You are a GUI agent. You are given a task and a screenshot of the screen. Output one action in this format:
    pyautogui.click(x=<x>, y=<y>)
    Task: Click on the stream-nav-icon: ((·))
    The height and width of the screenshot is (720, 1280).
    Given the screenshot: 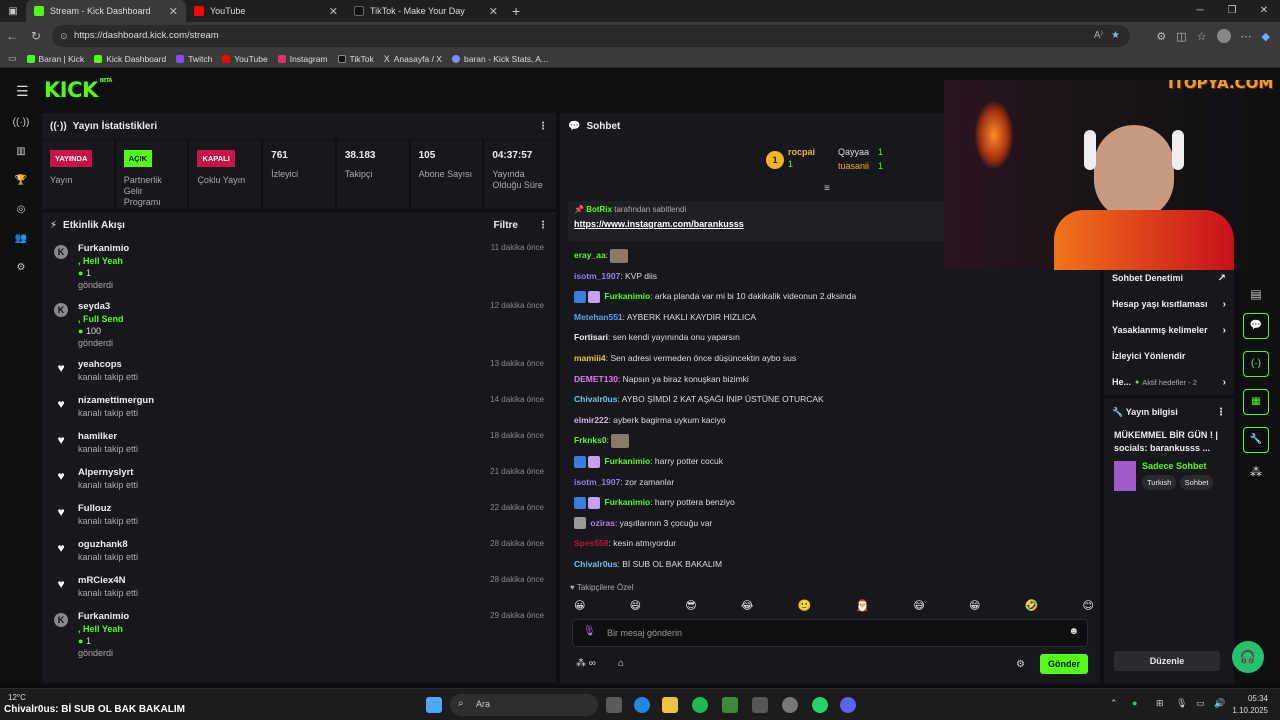 What is the action you would take?
    pyautogui.click(x=21, y=122)
    